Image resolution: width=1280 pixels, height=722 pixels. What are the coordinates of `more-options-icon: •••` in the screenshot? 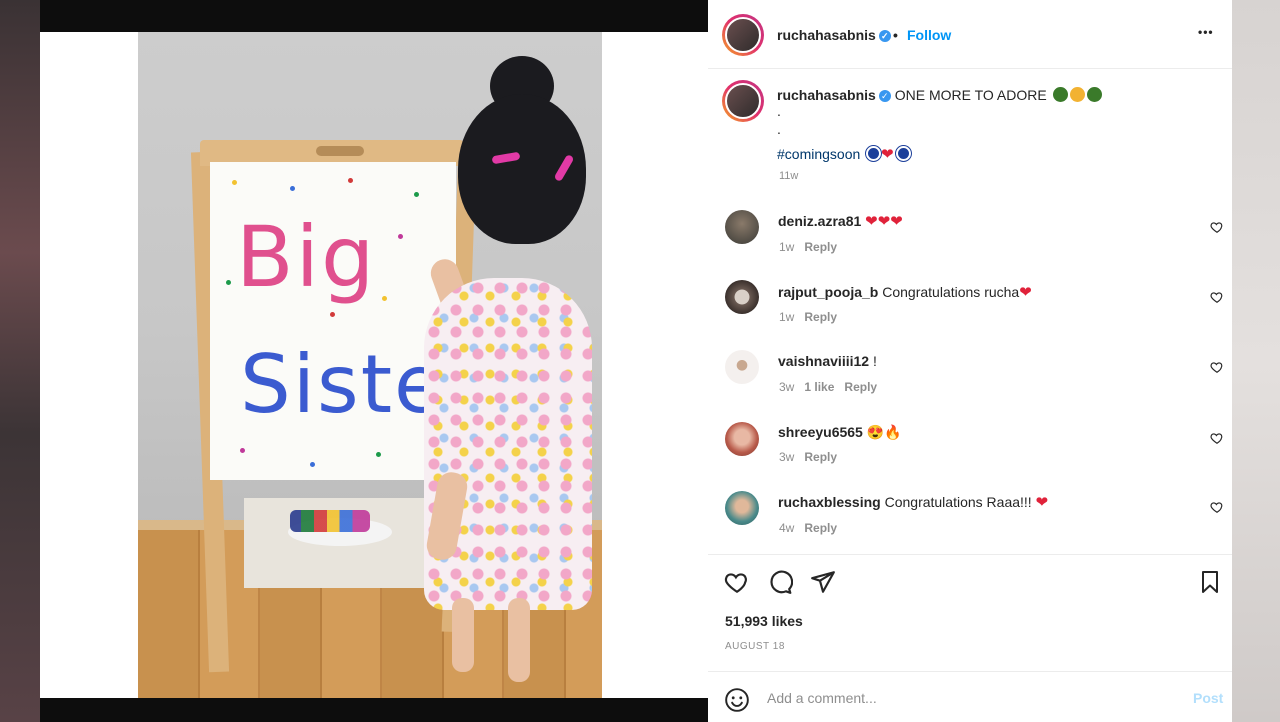 It's located at (1206, 32).